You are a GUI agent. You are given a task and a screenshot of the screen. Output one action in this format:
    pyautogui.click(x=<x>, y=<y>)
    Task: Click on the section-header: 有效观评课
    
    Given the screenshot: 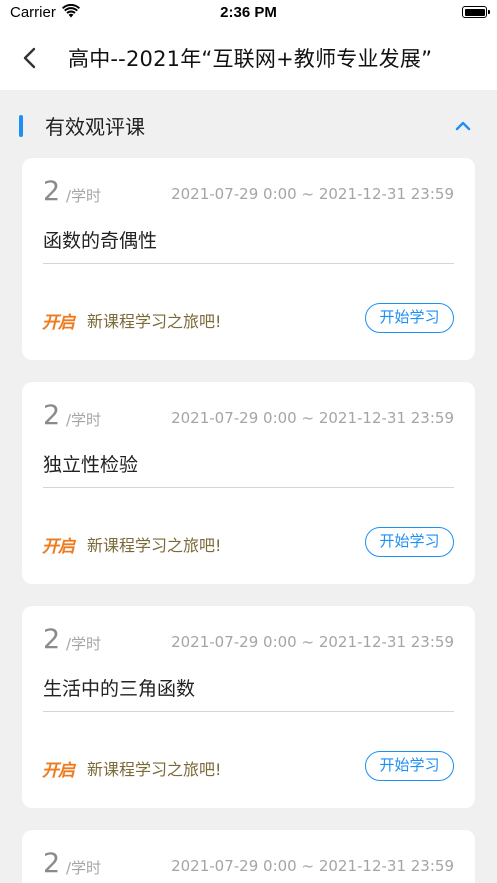 What is the action you would take?
    pyautogui.click(x=248, y=125)
    